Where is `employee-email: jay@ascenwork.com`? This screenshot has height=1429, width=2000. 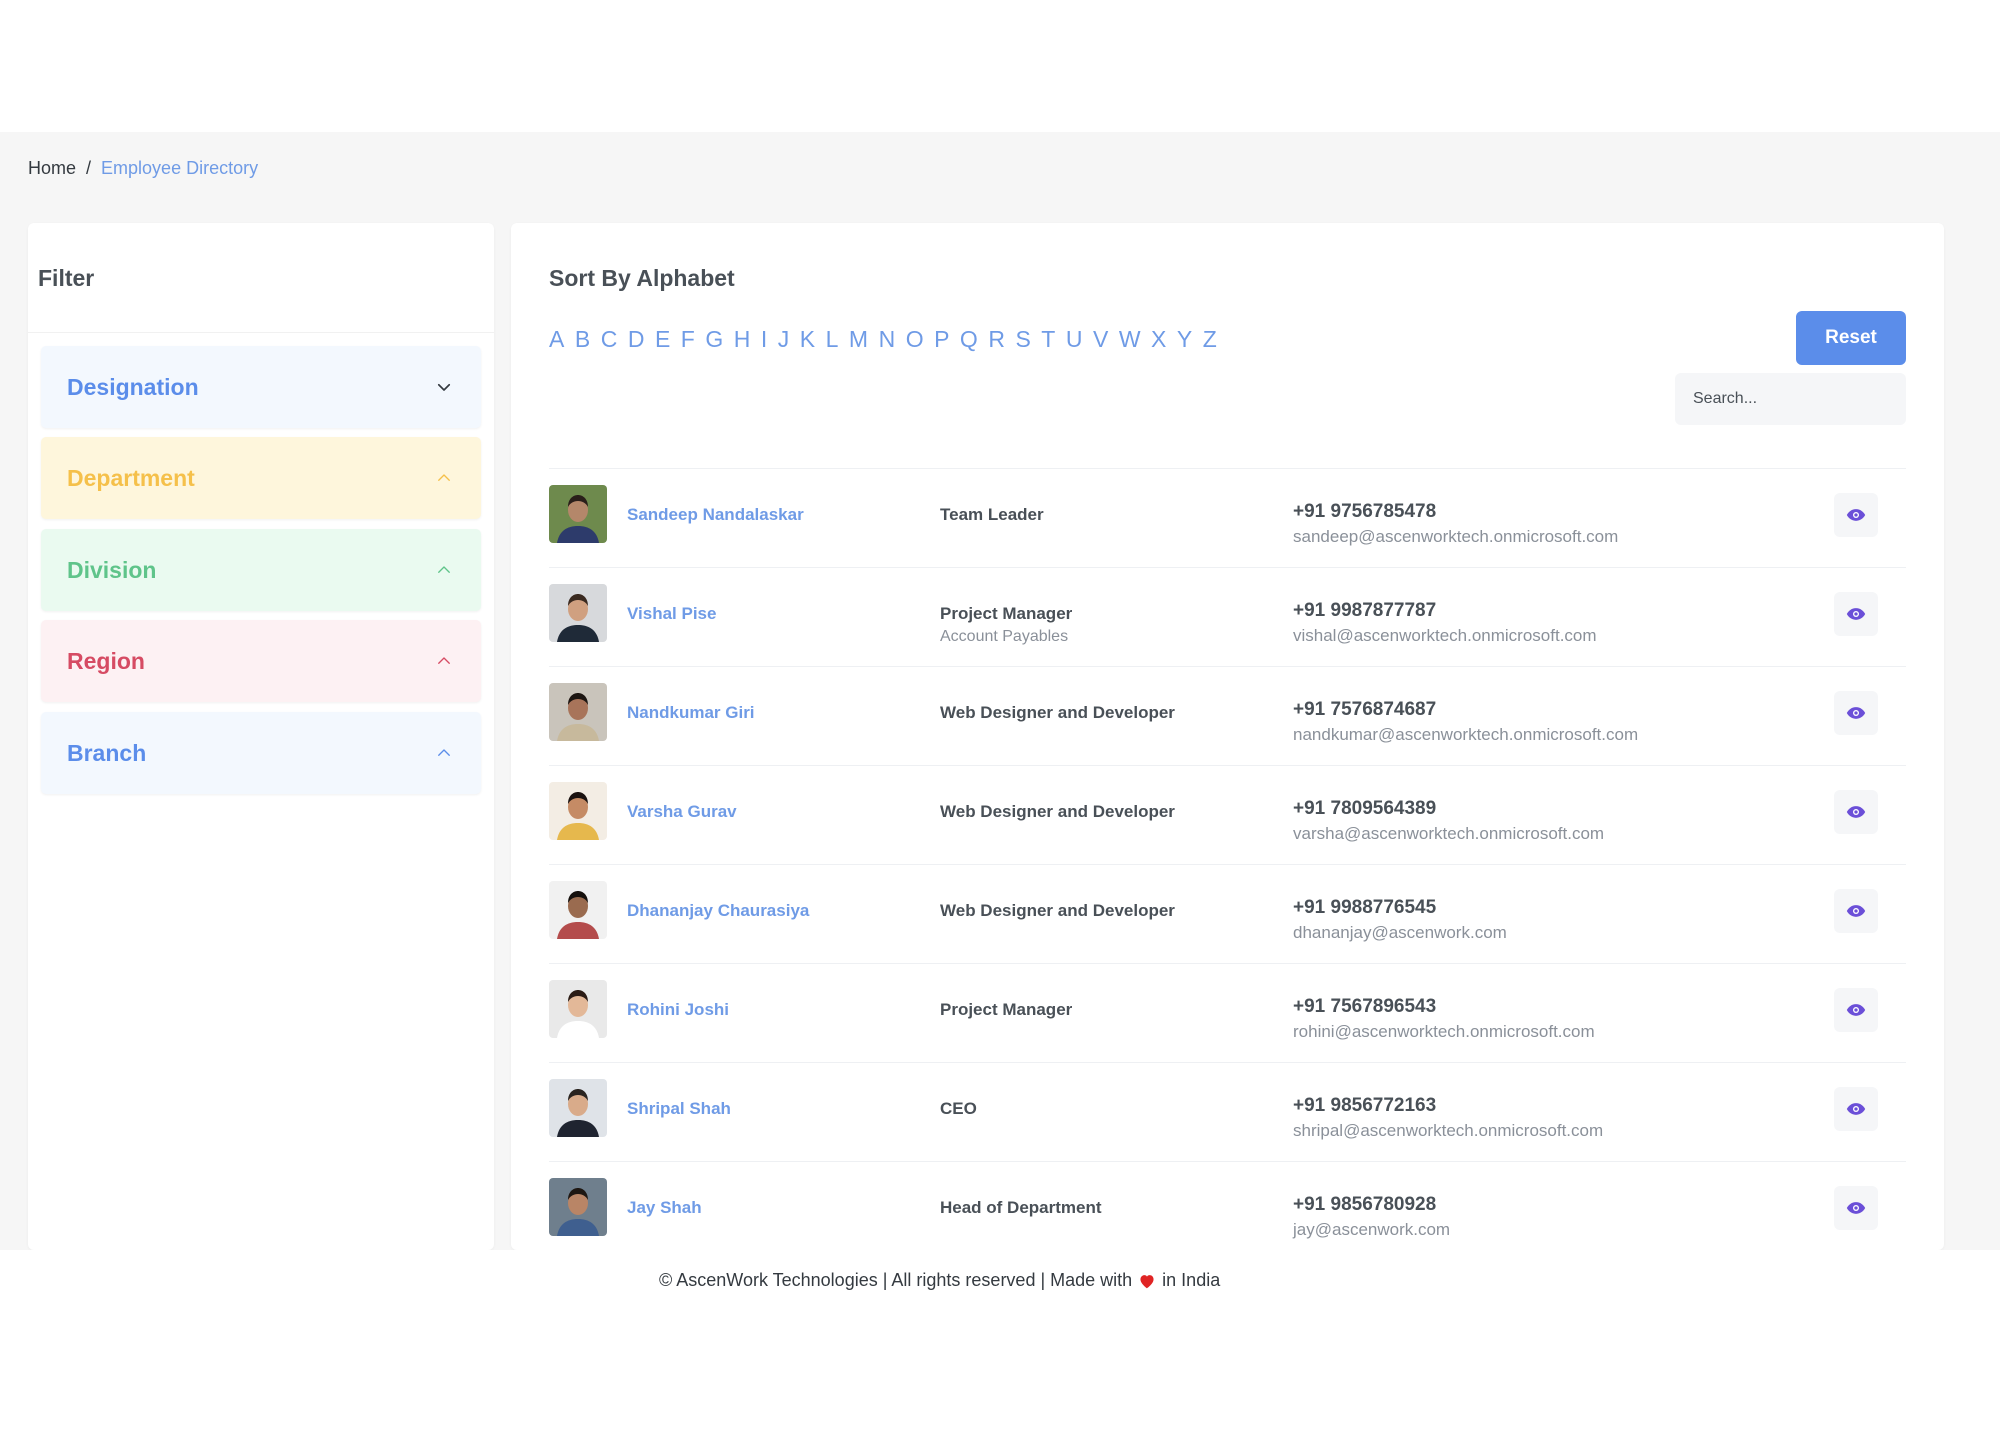 employee-email: jay@ascenwork.com is located at coordinates (1372, 1229).